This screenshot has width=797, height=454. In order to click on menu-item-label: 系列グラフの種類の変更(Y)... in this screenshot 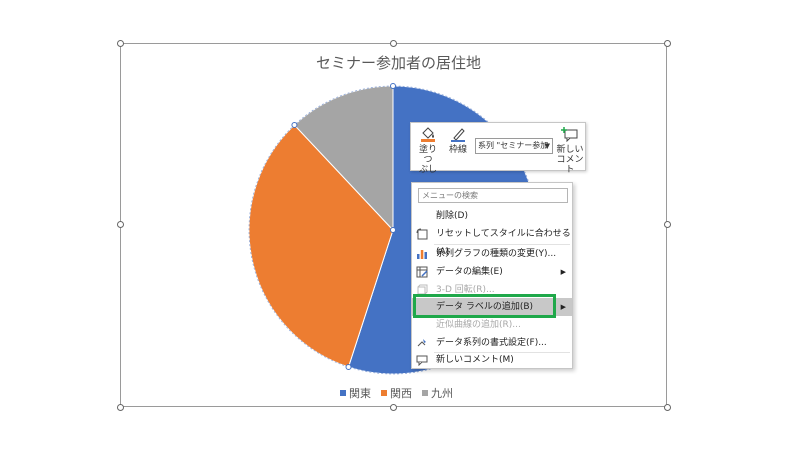, I will do `click(496, 254)`.